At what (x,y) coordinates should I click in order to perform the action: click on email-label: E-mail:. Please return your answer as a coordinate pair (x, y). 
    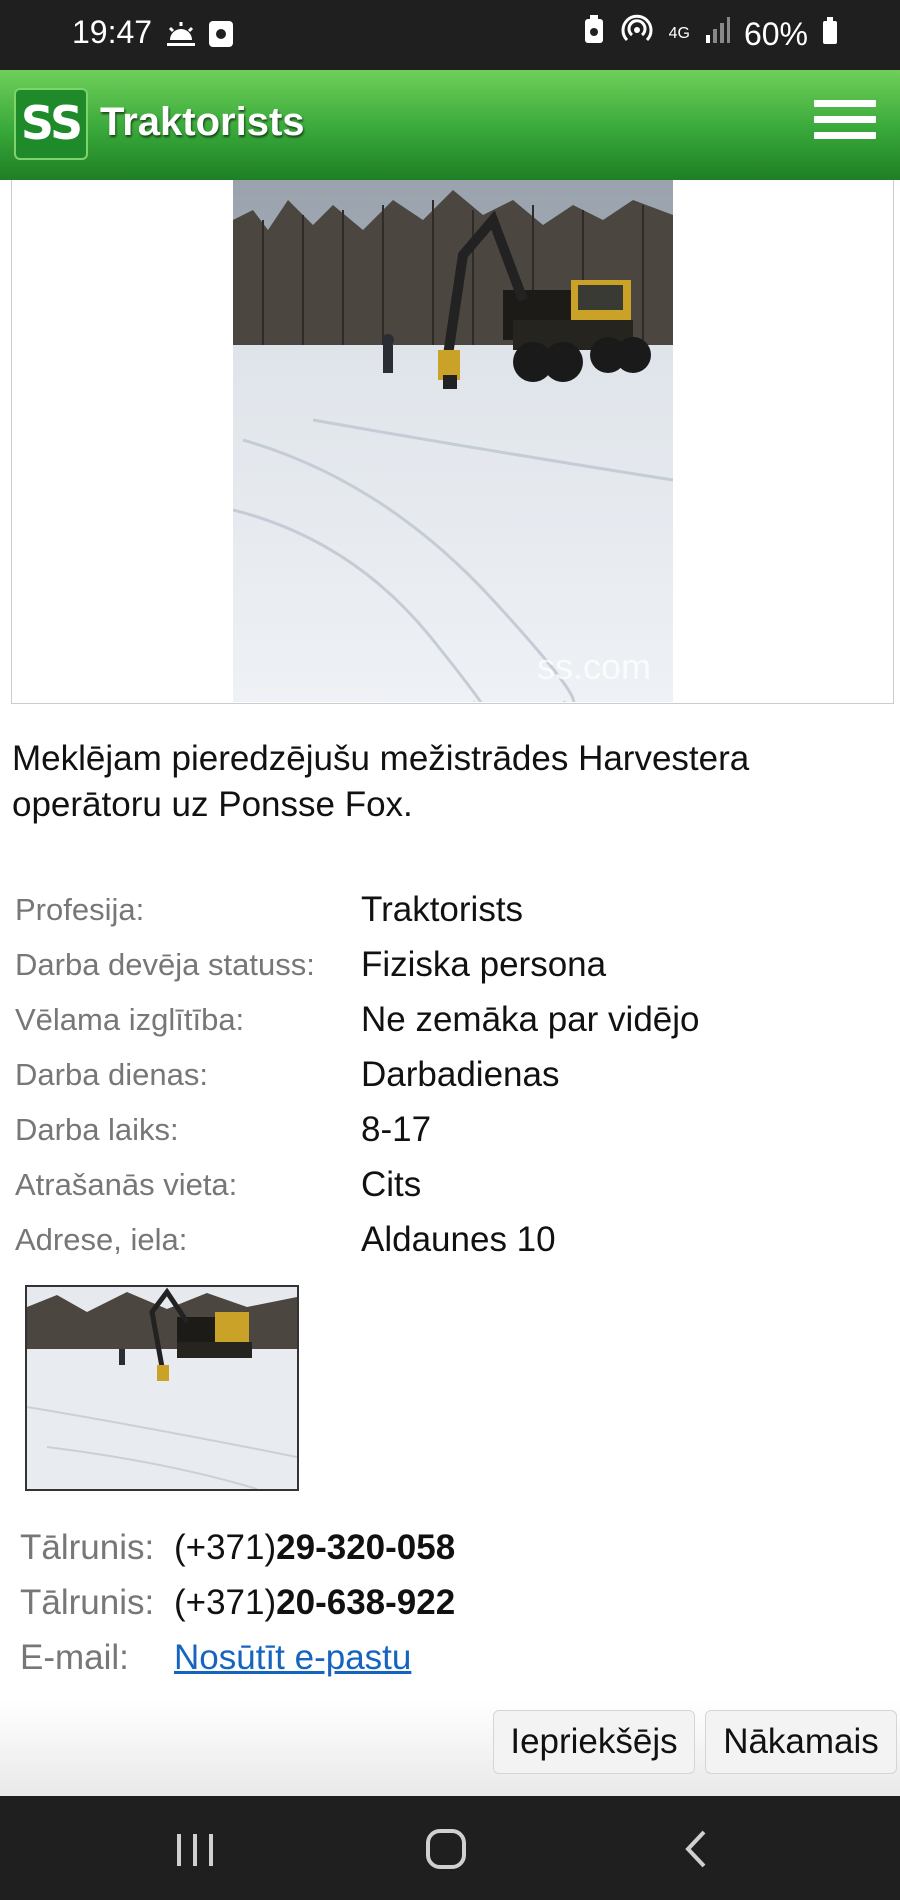
    Looking at the image, I should click on (74, 1657).